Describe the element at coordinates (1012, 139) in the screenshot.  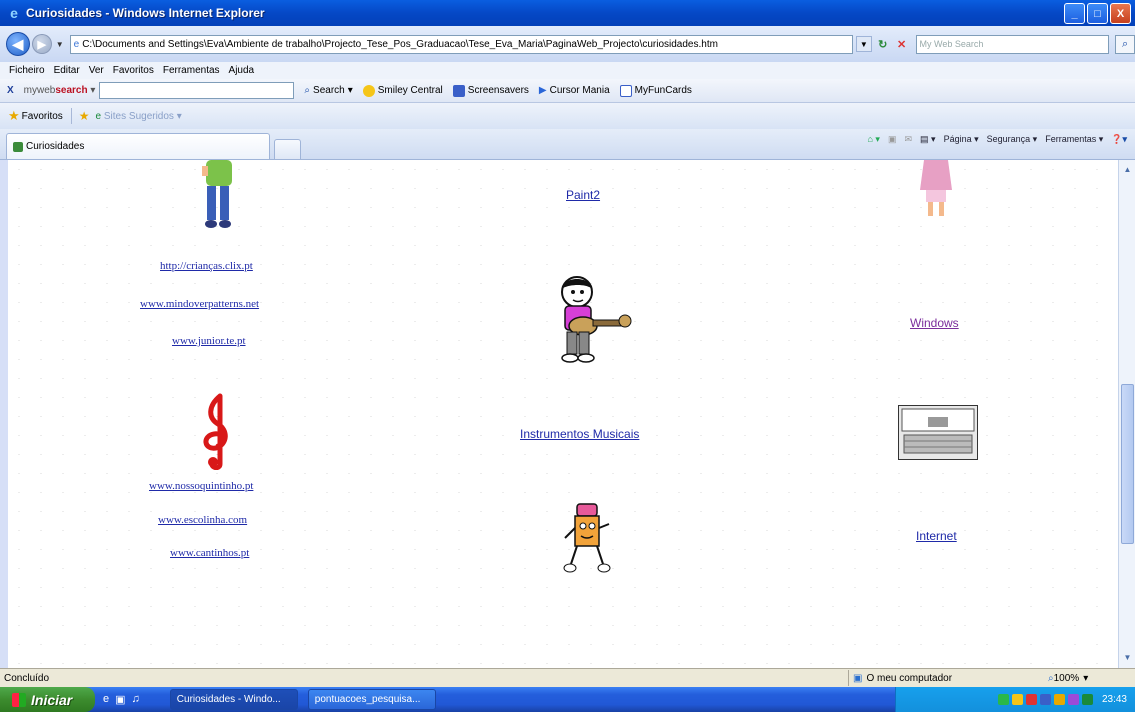
I see `security-menu: Segurança ▾` at that location.